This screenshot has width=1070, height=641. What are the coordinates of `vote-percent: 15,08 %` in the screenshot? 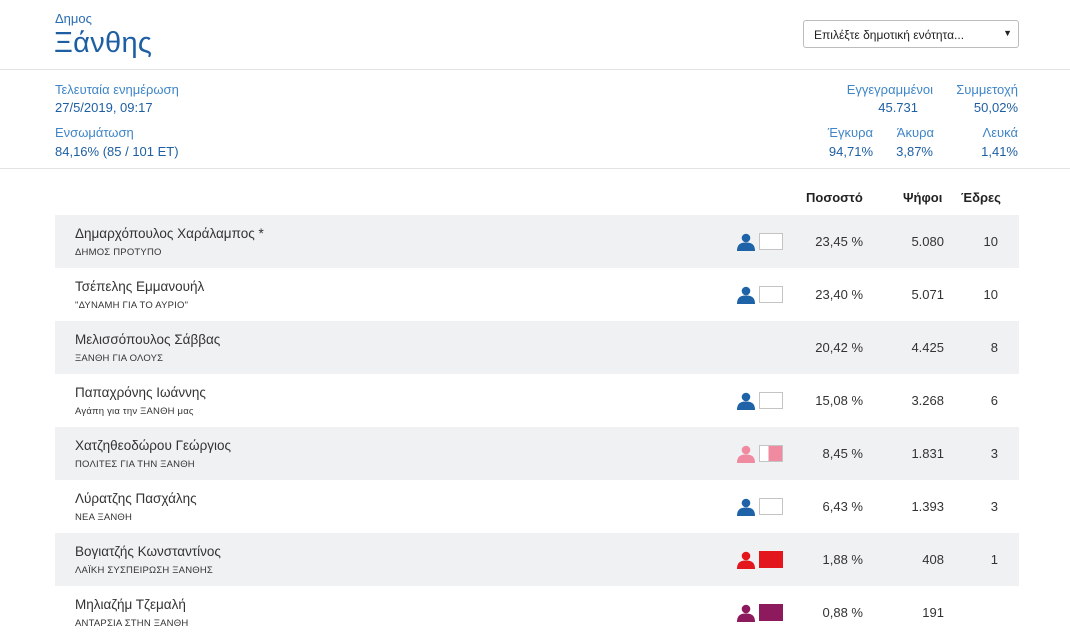 It's located at (839, 400).